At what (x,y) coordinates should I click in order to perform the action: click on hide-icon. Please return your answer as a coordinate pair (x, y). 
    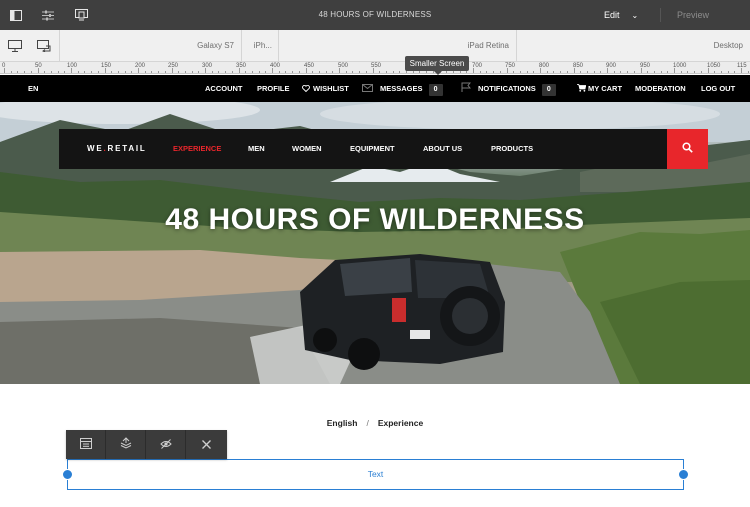
    Looking at the image, I should click on (165, 445).